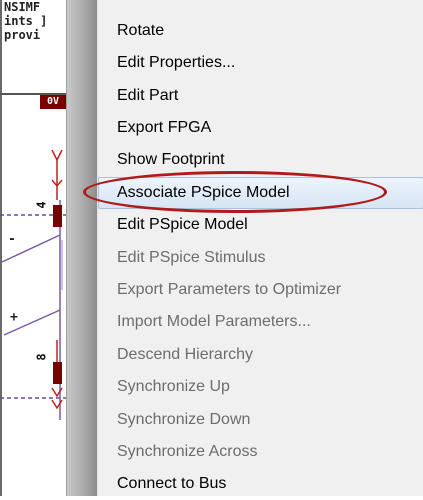 The height and width of the screenshot is (500, 423). Describe the element at coordinates (260, 452) in the screenshot. I see `menu-item-synchronize-across: Synchronize Across` at that location.